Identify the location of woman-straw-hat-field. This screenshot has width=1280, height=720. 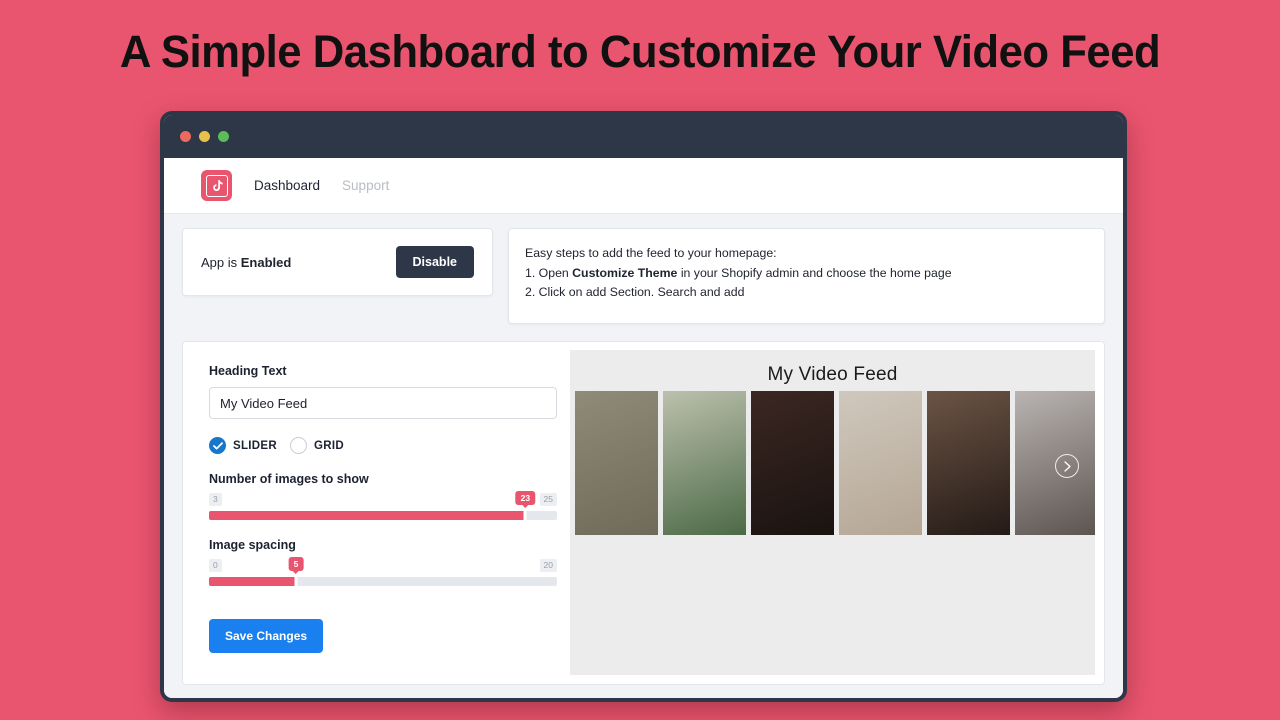
(704, 463).